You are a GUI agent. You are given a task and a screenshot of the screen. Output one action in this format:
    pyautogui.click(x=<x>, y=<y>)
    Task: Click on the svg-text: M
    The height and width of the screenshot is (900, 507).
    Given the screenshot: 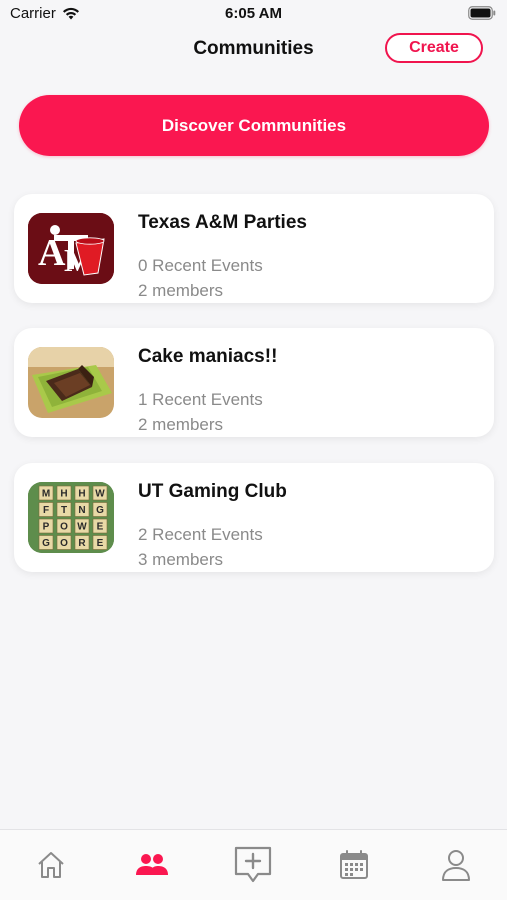 What is the action you would take?
    pyautogui.click(x=46, y=494)
    